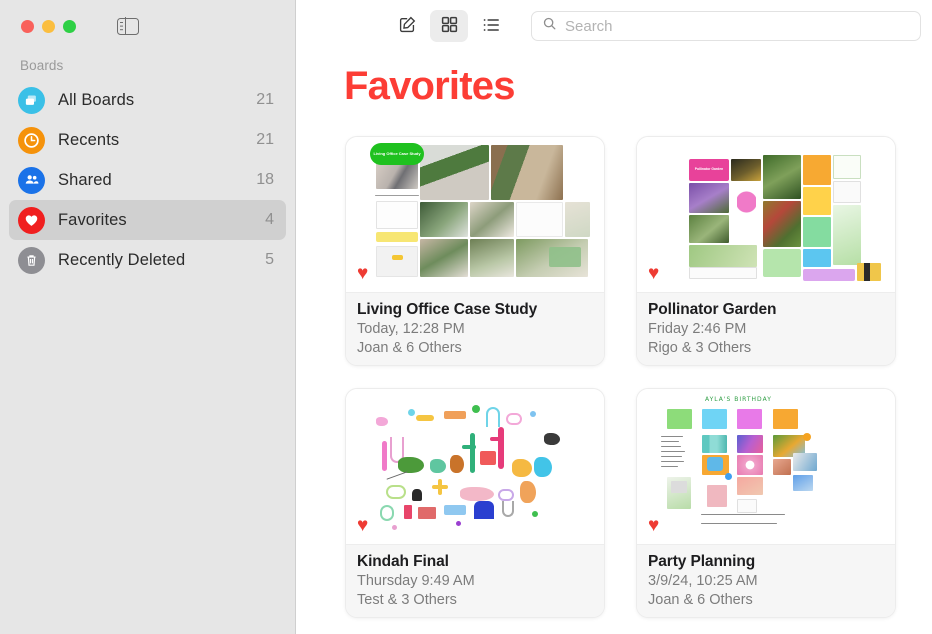 The width and height of the screenshot is (932, 634). I want to click on sidebar-toggle-icon, so click(128, 26).